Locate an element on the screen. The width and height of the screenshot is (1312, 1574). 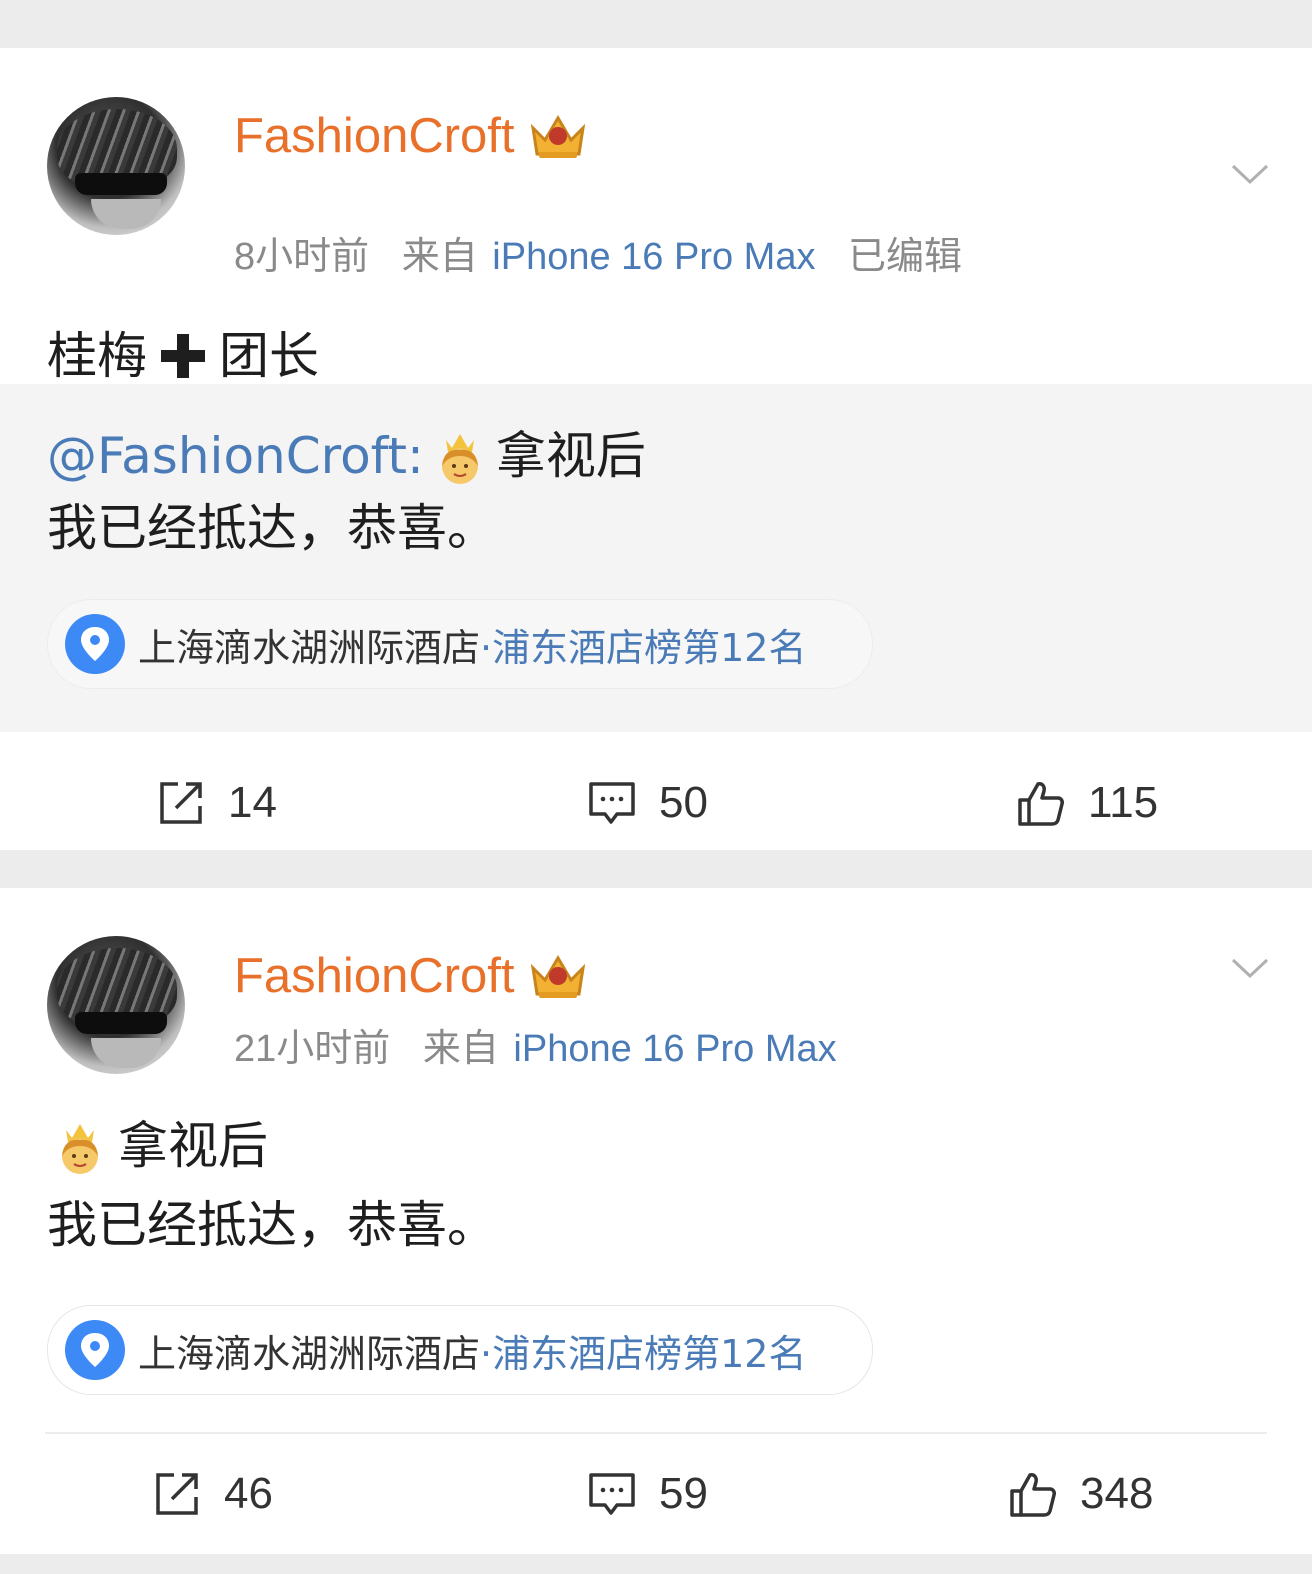
post-text-part: 团长 is located at coordinates (269, 356).